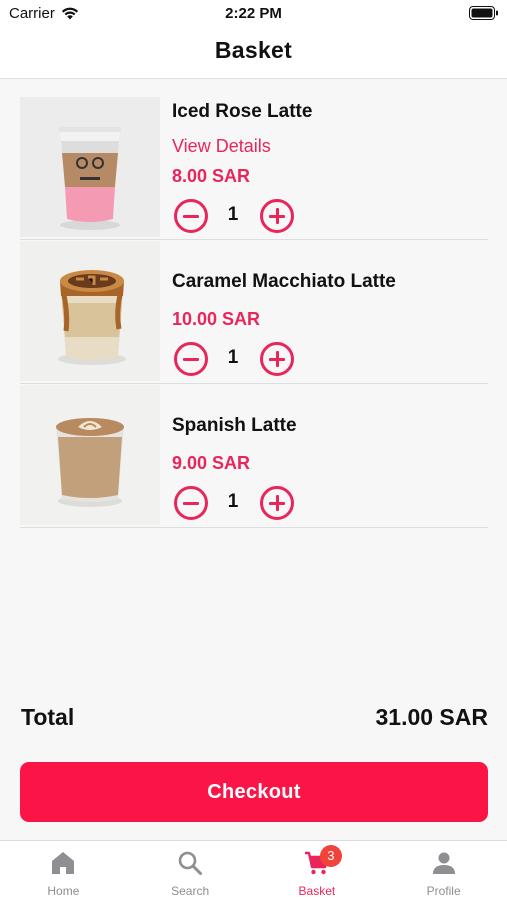  What do you see at coordinates (190, 891) in the screenshot?
I see `tab-label: Search` at bounding box center [190, 891].